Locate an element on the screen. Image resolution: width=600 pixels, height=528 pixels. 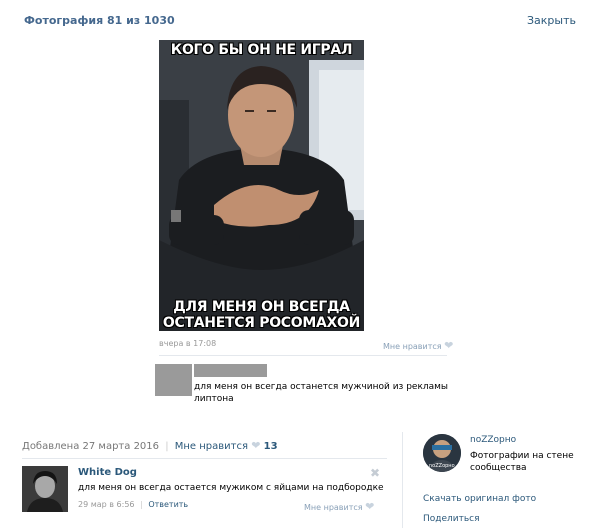
censored-avatar is located at coordinates (173, 380).